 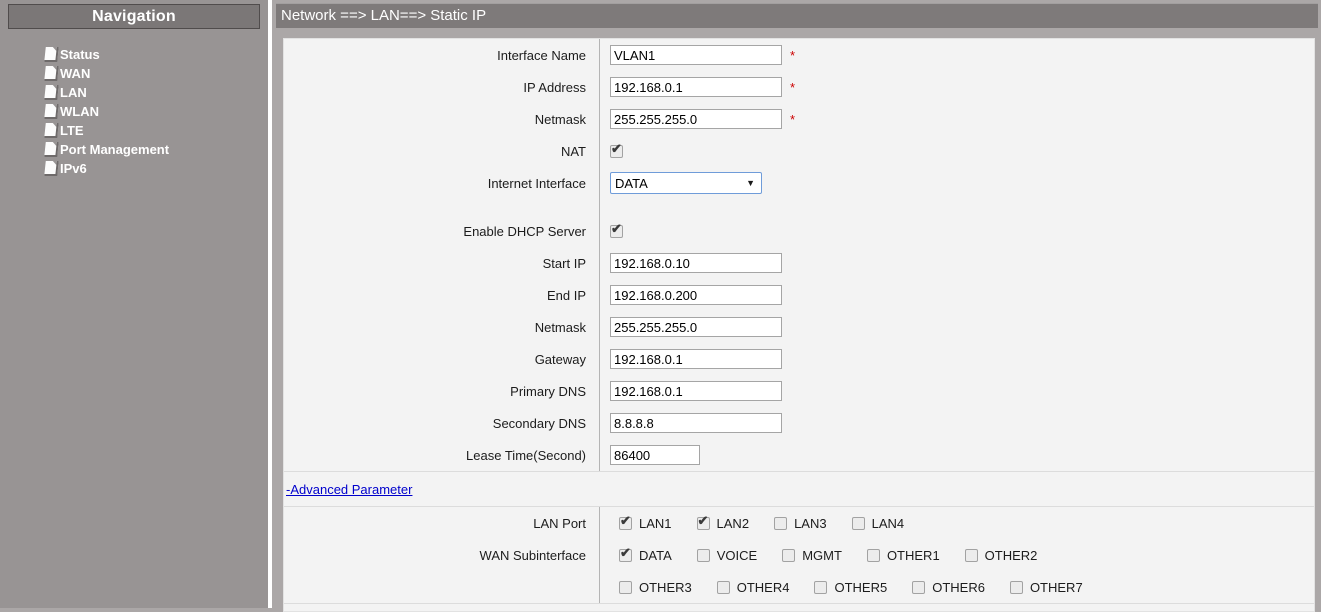 I want to click on primary-dns-input, so click(x=696, y=391).